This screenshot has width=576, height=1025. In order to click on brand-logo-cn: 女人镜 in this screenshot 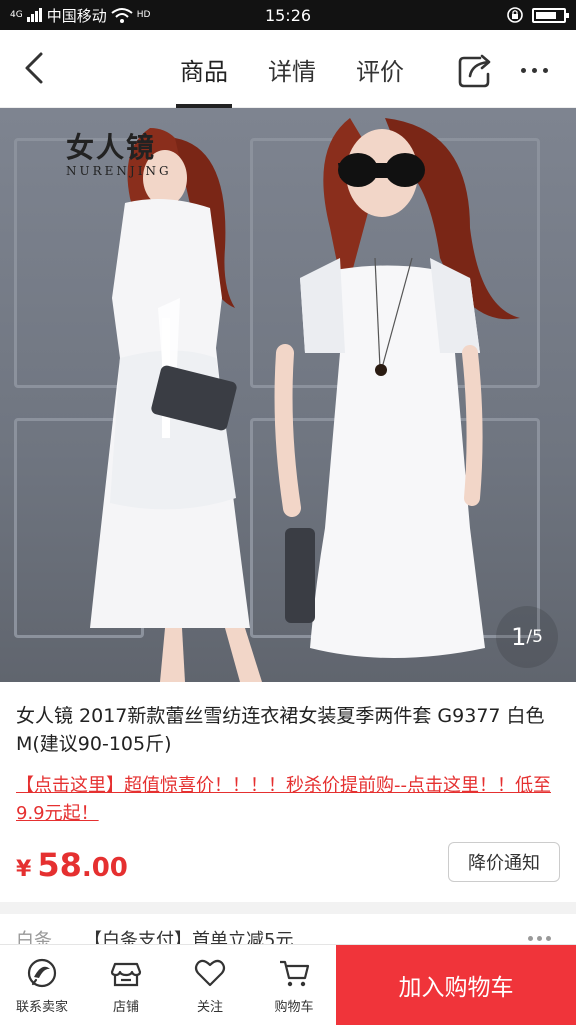, I will do `click(111, 147)`.